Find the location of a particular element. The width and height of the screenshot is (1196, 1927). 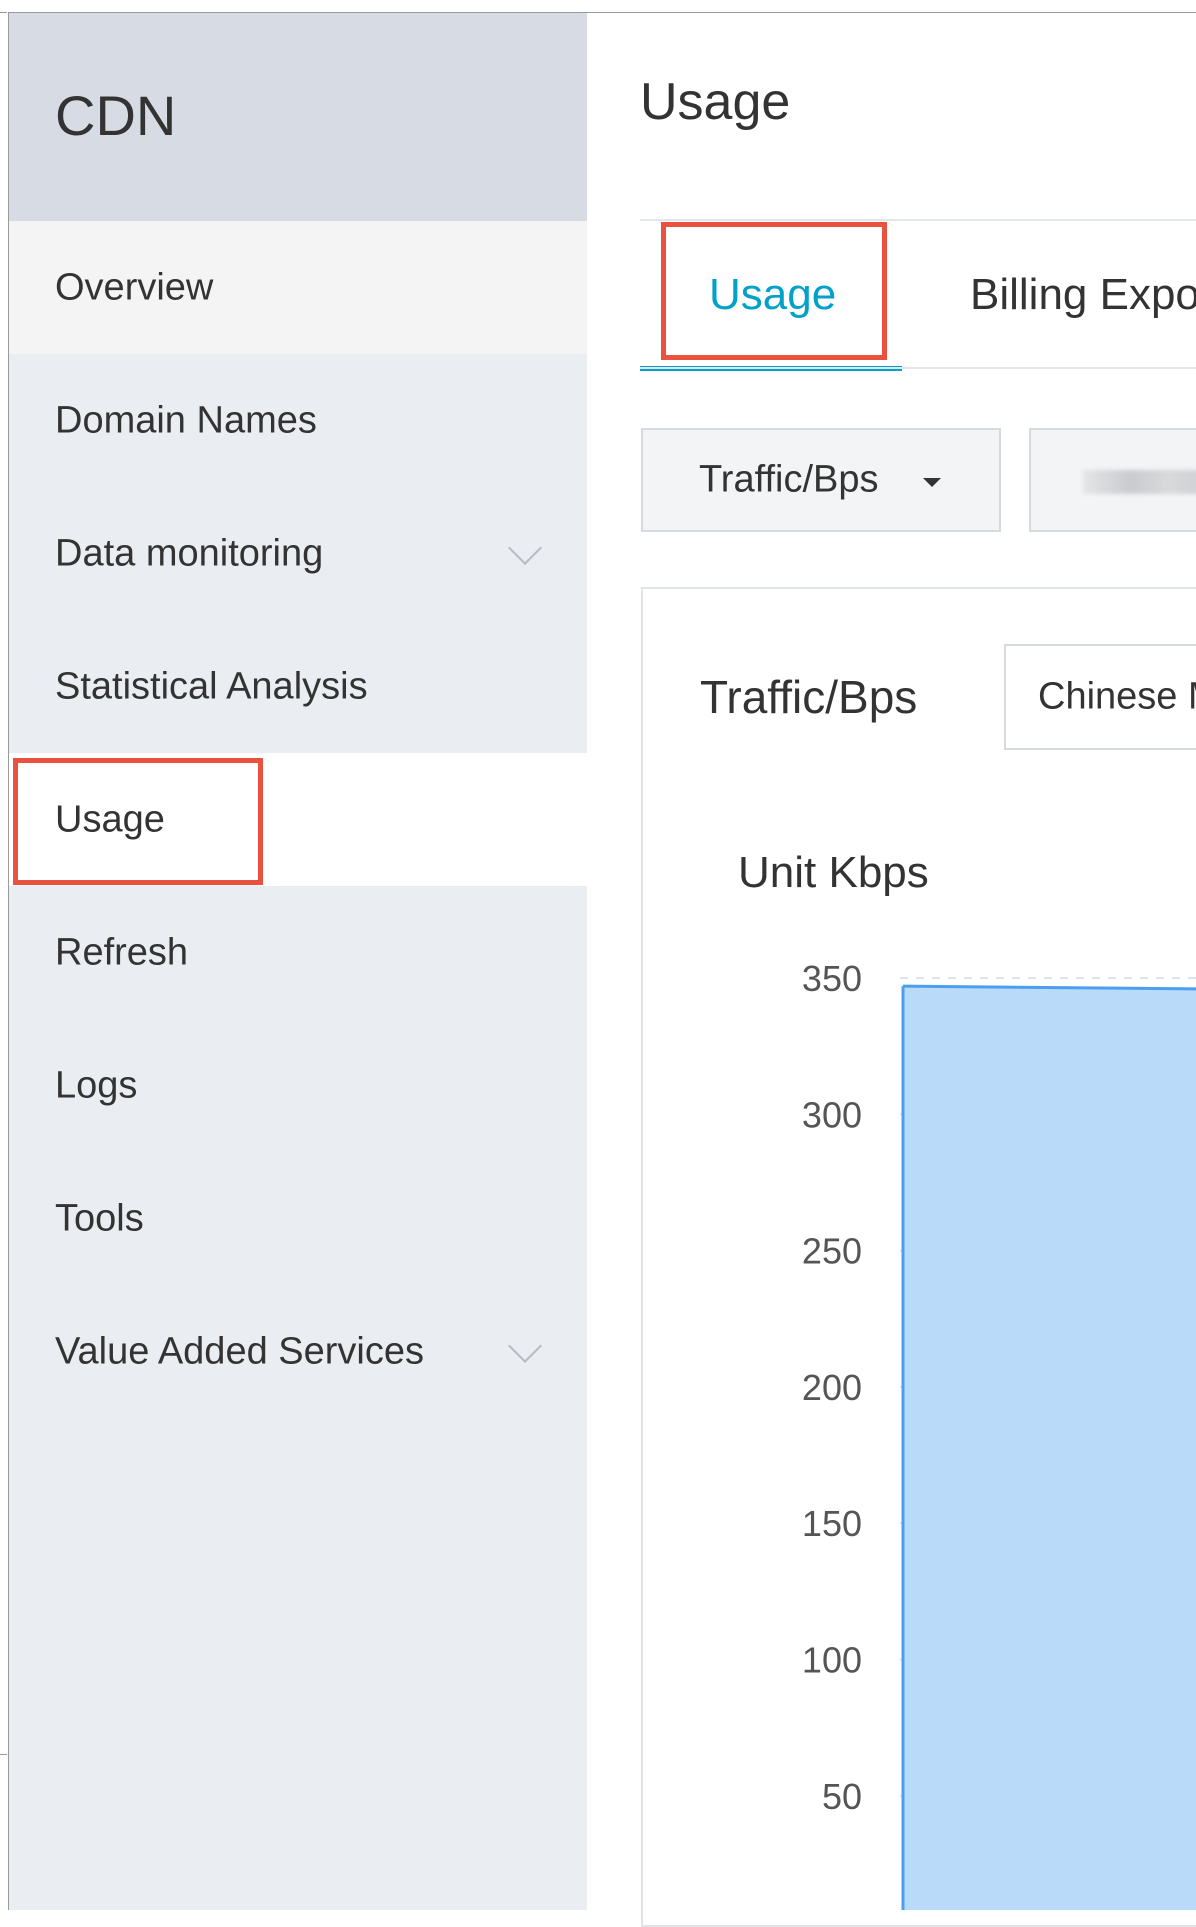

tab-usage: Usage is located at coordinates (771, 296).